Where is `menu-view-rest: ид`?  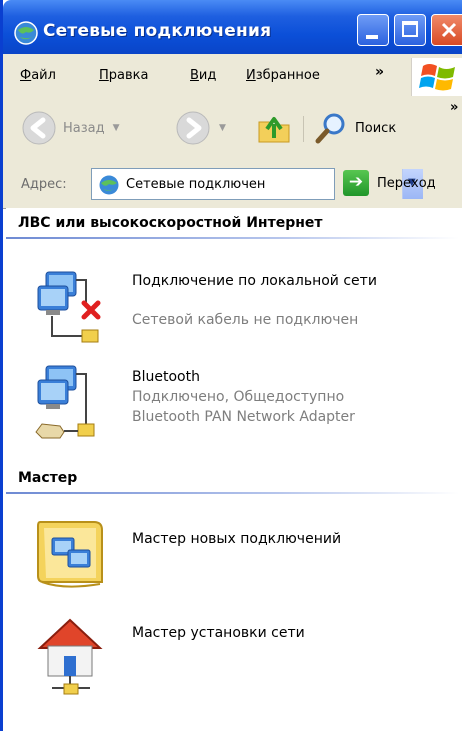 menu-view-rest: ид is located at coordinates (207, 75).